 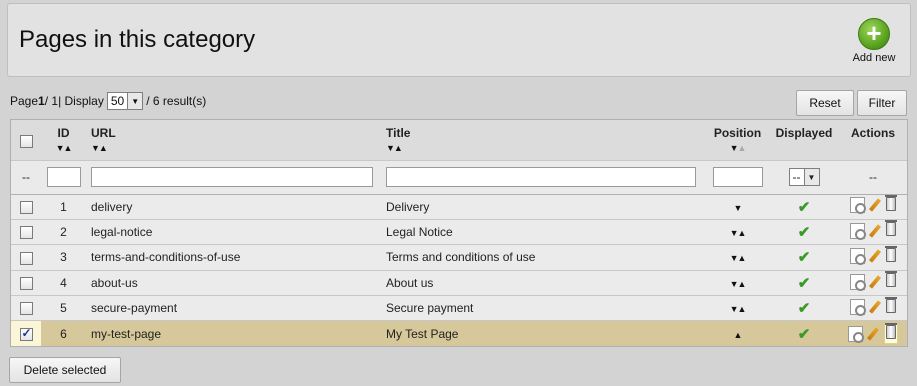 I want to click on col-header-displayed: Displayed, so click(x=804, y=140).